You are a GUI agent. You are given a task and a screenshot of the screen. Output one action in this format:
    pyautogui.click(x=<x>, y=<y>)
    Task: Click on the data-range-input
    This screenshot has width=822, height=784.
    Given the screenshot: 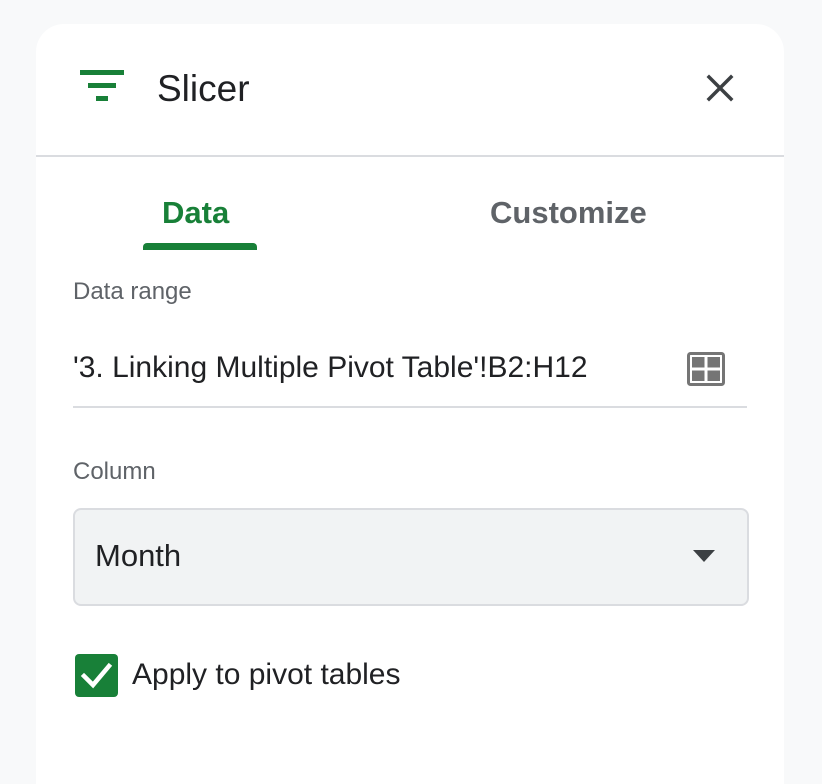 What is the action you would take?
    pyautogui.click(x=373, y=368)
    